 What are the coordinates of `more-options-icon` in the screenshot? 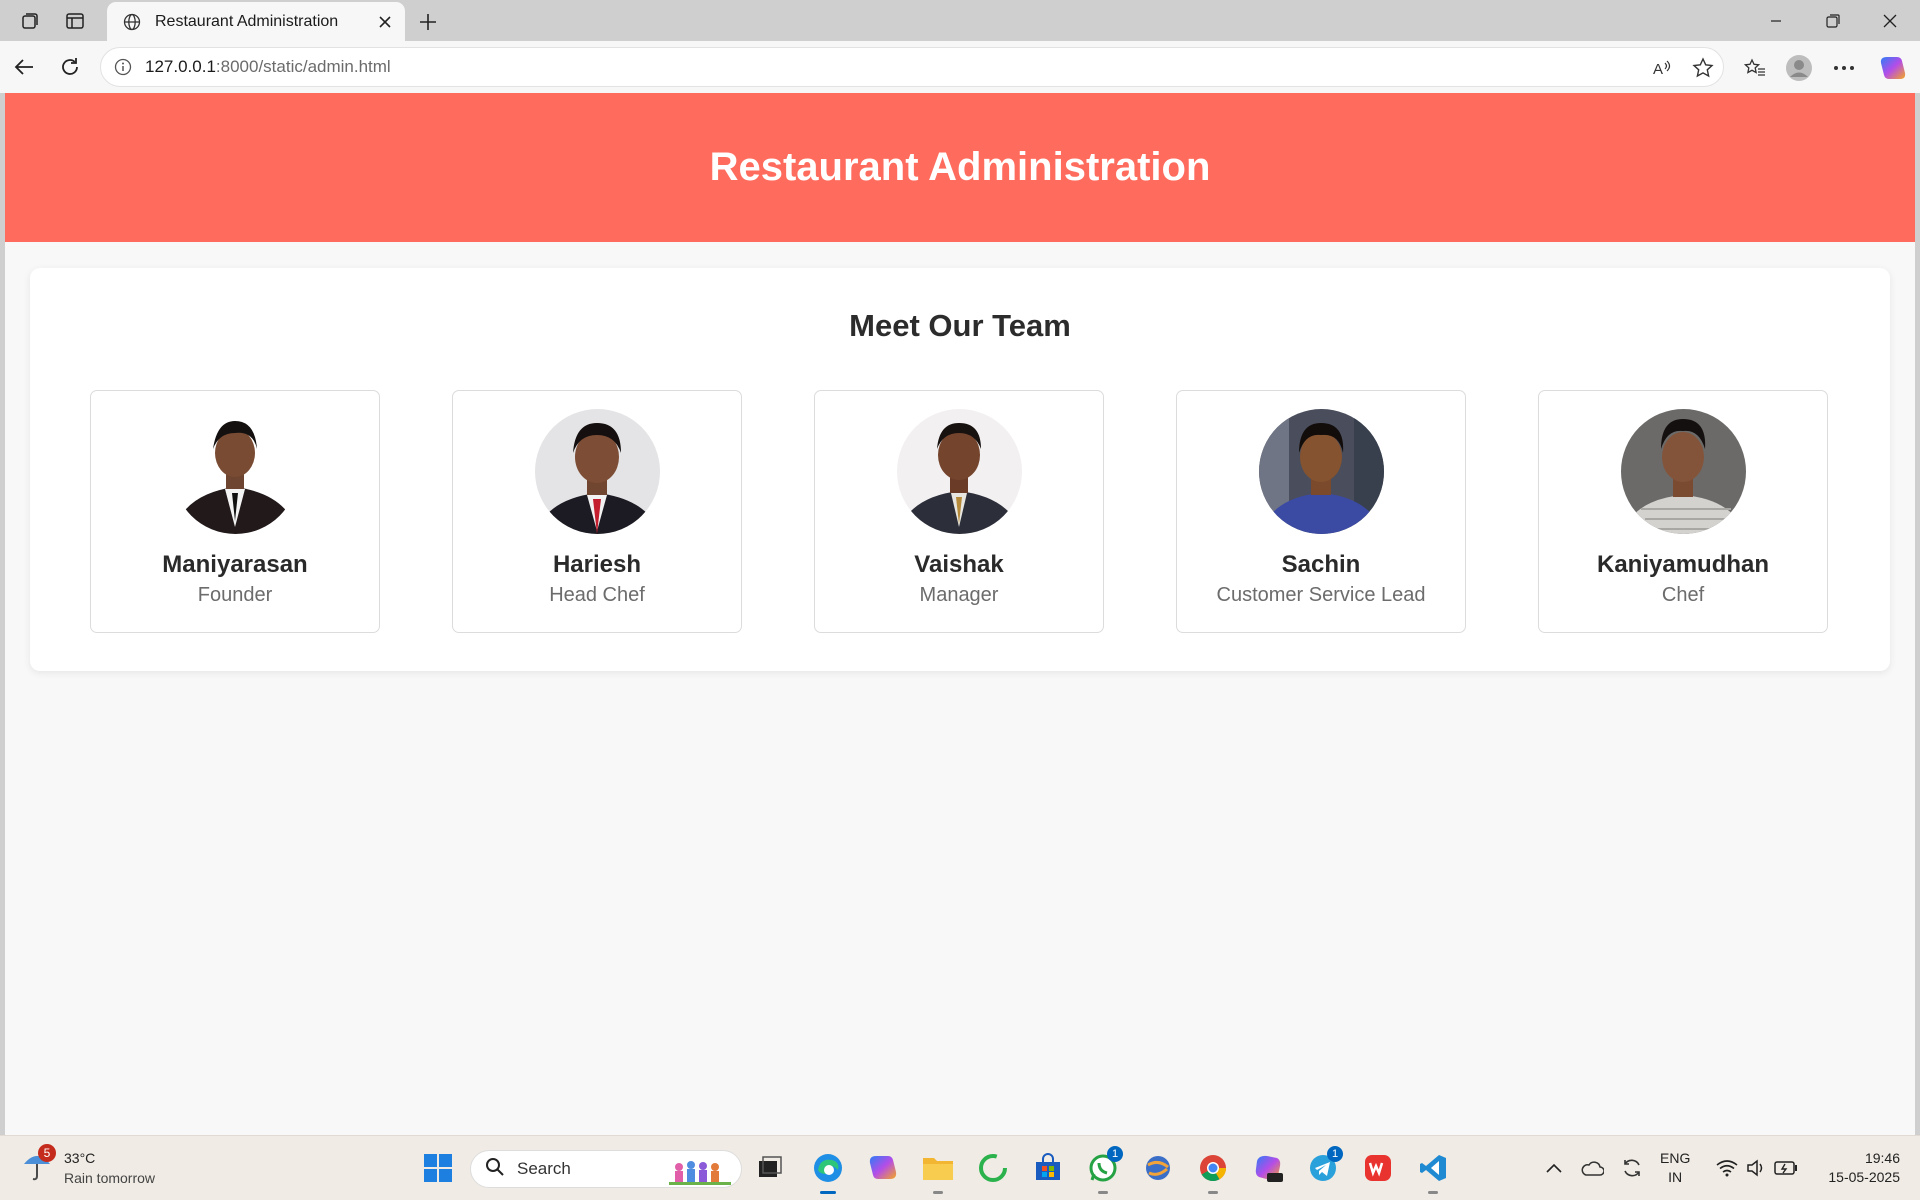 It's located at (1844, 68).